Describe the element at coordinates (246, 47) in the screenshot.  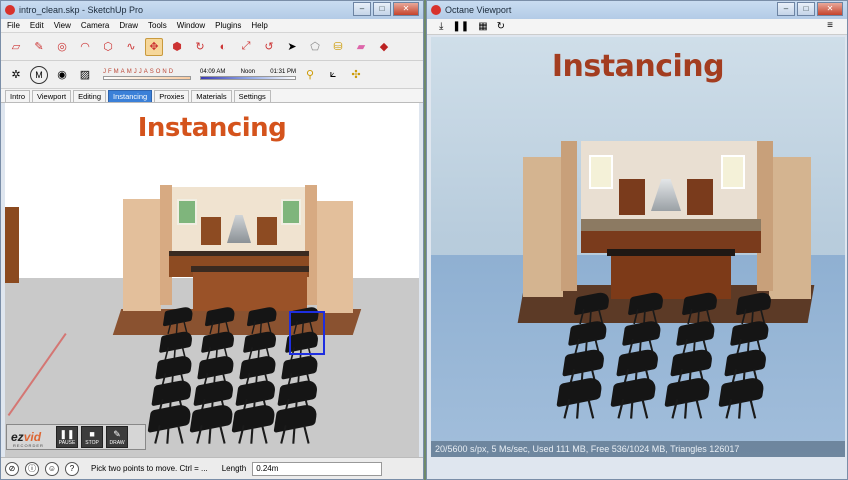
I see `scale-tool-icon: ⤢` at that location.